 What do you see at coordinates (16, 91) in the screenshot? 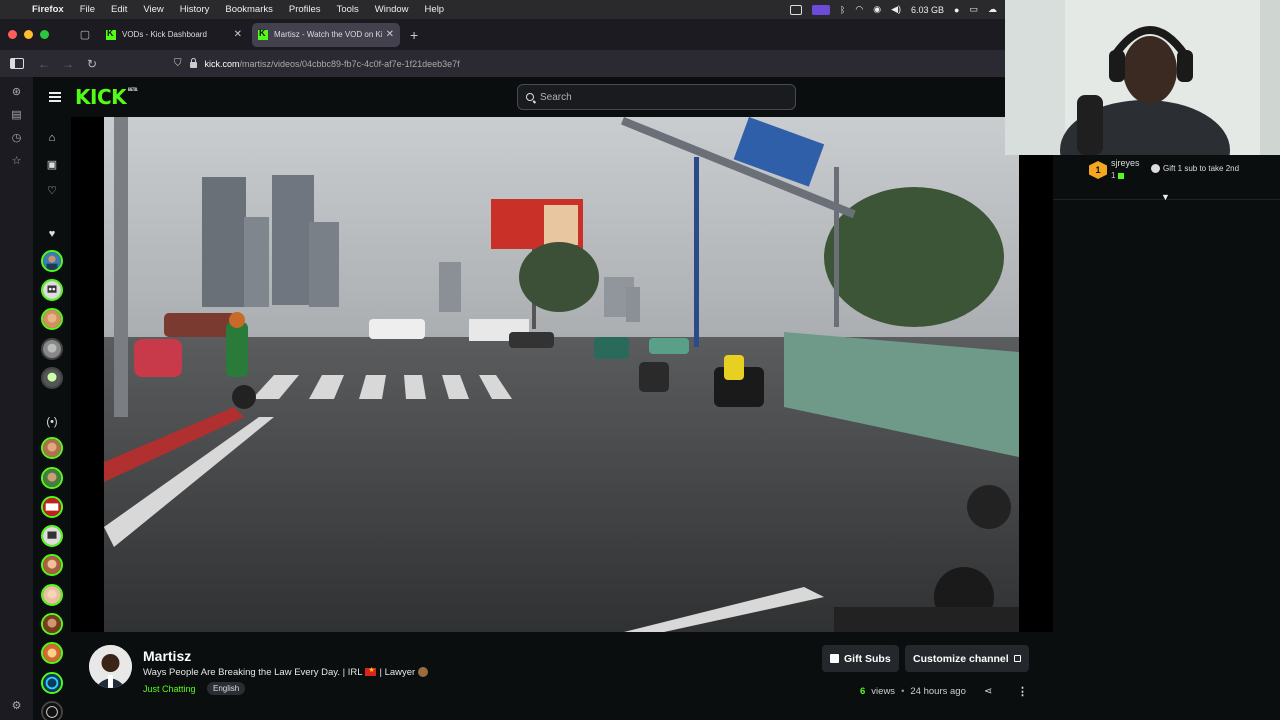
I see `ai-chatbot-icon: ⊛` at bounding box center [16, 91].